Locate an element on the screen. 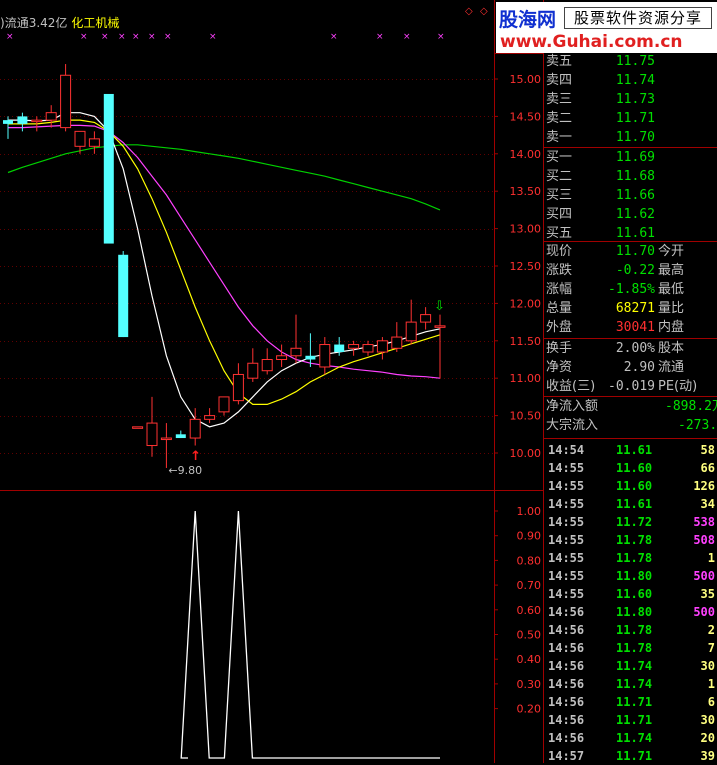  tick-row: 14:55 11.60 126 is located at coordinates (630, 486).